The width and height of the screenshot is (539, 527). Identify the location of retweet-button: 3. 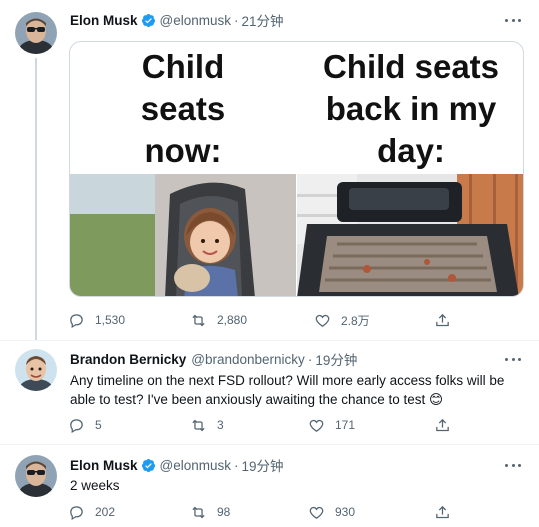
(207, 425).